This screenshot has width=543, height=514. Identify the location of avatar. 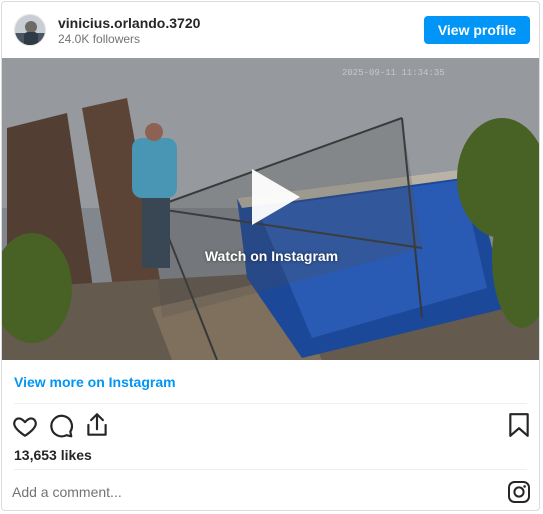
(30, 30).